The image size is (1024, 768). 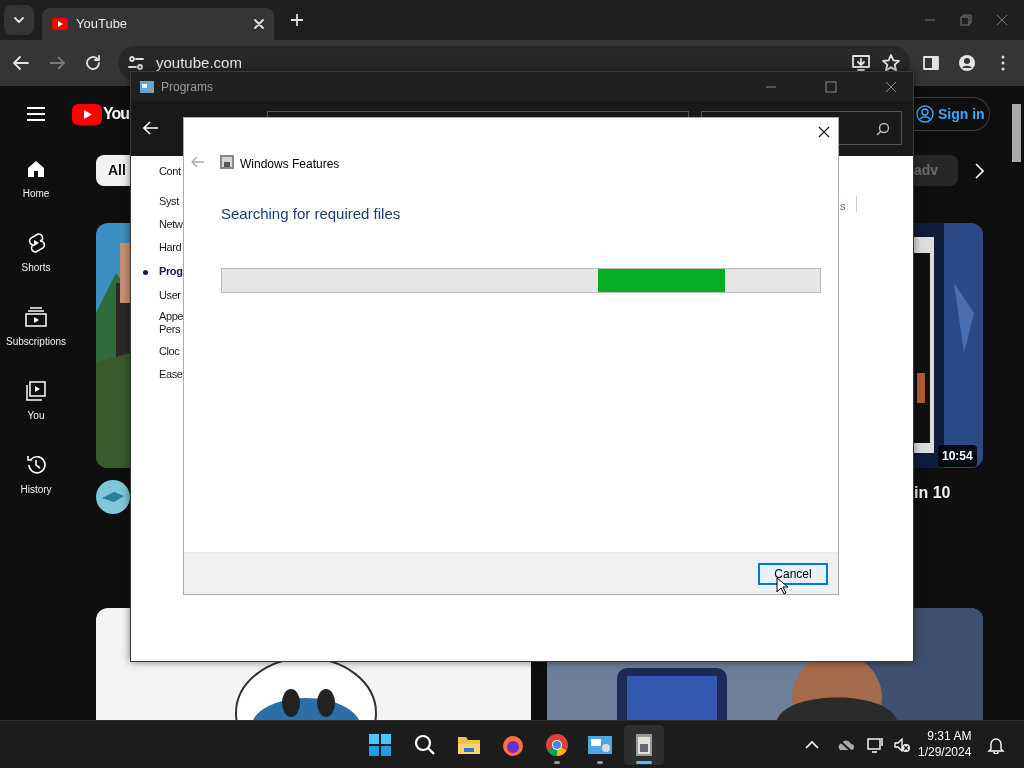 I want to click on history-icon, so click(x=36, y=465).